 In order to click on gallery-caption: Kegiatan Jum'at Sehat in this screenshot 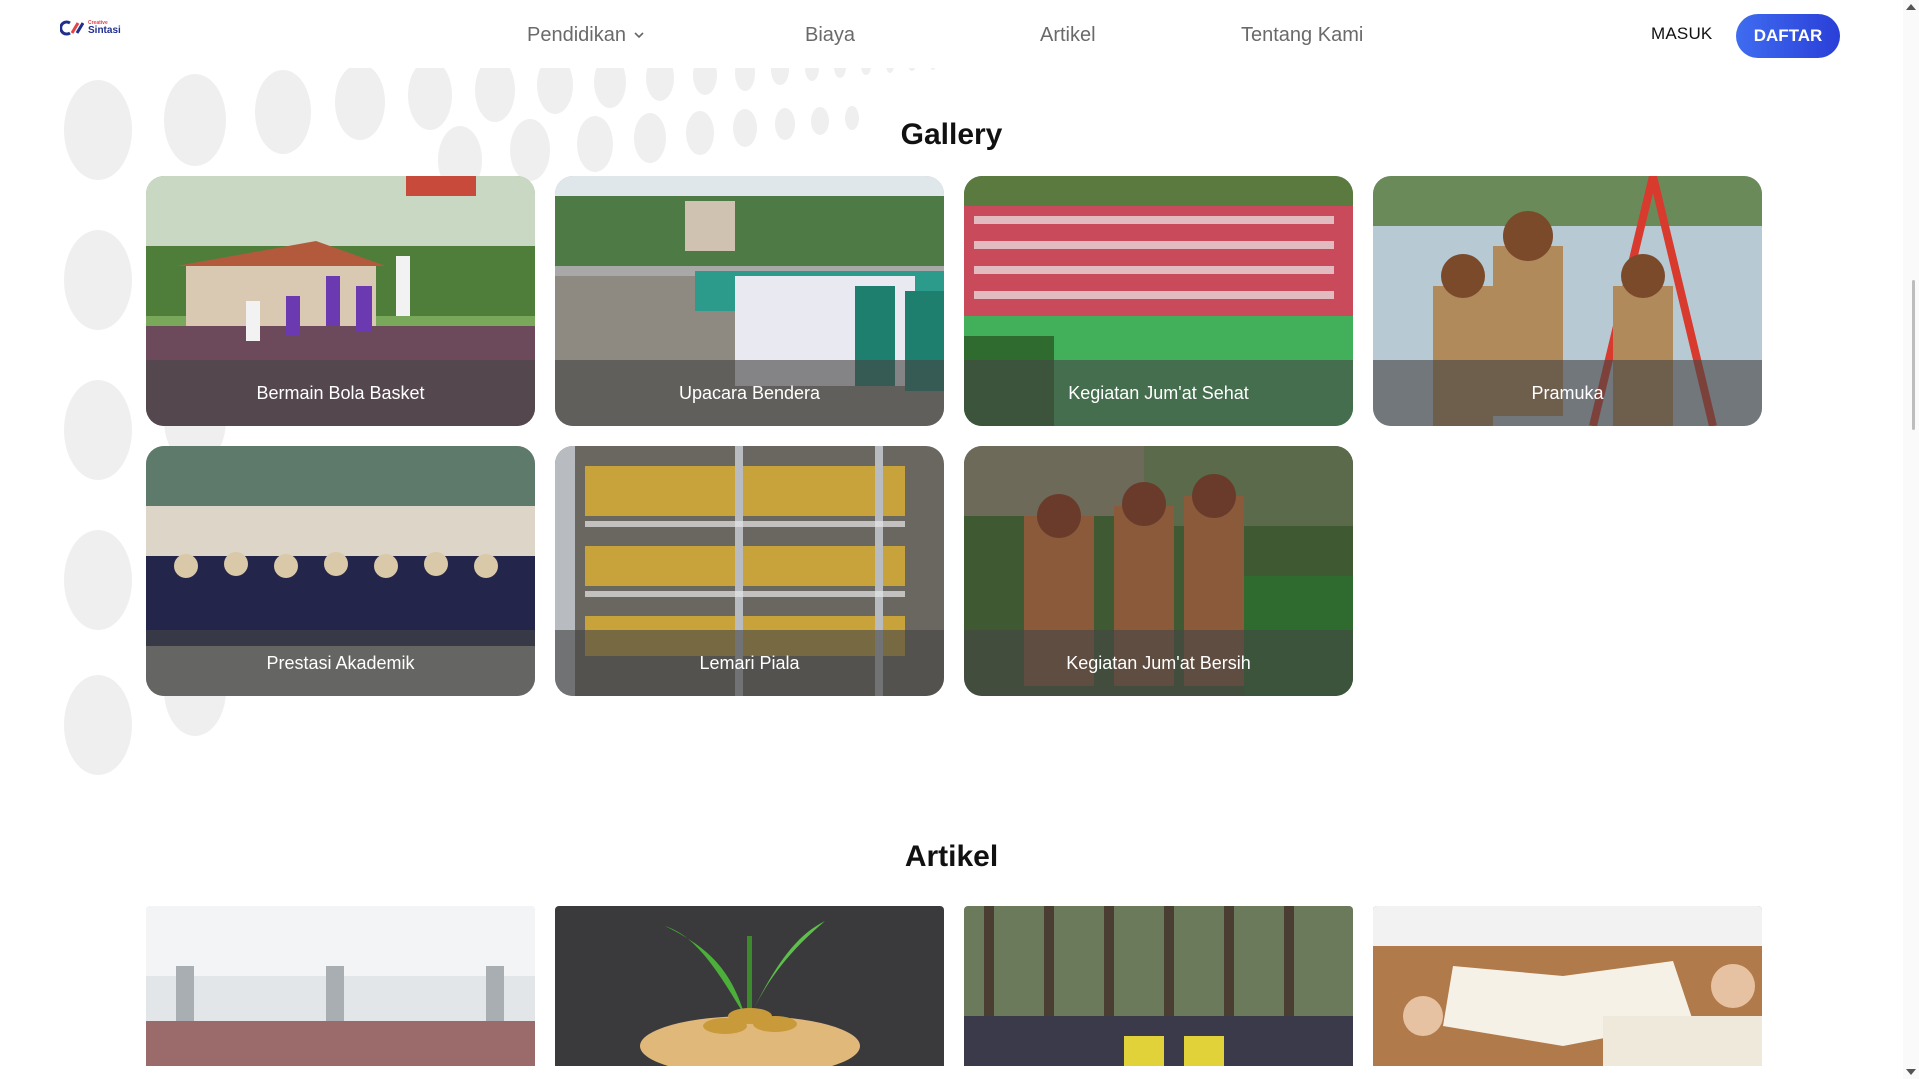, I will do `click(1158, 393)`.